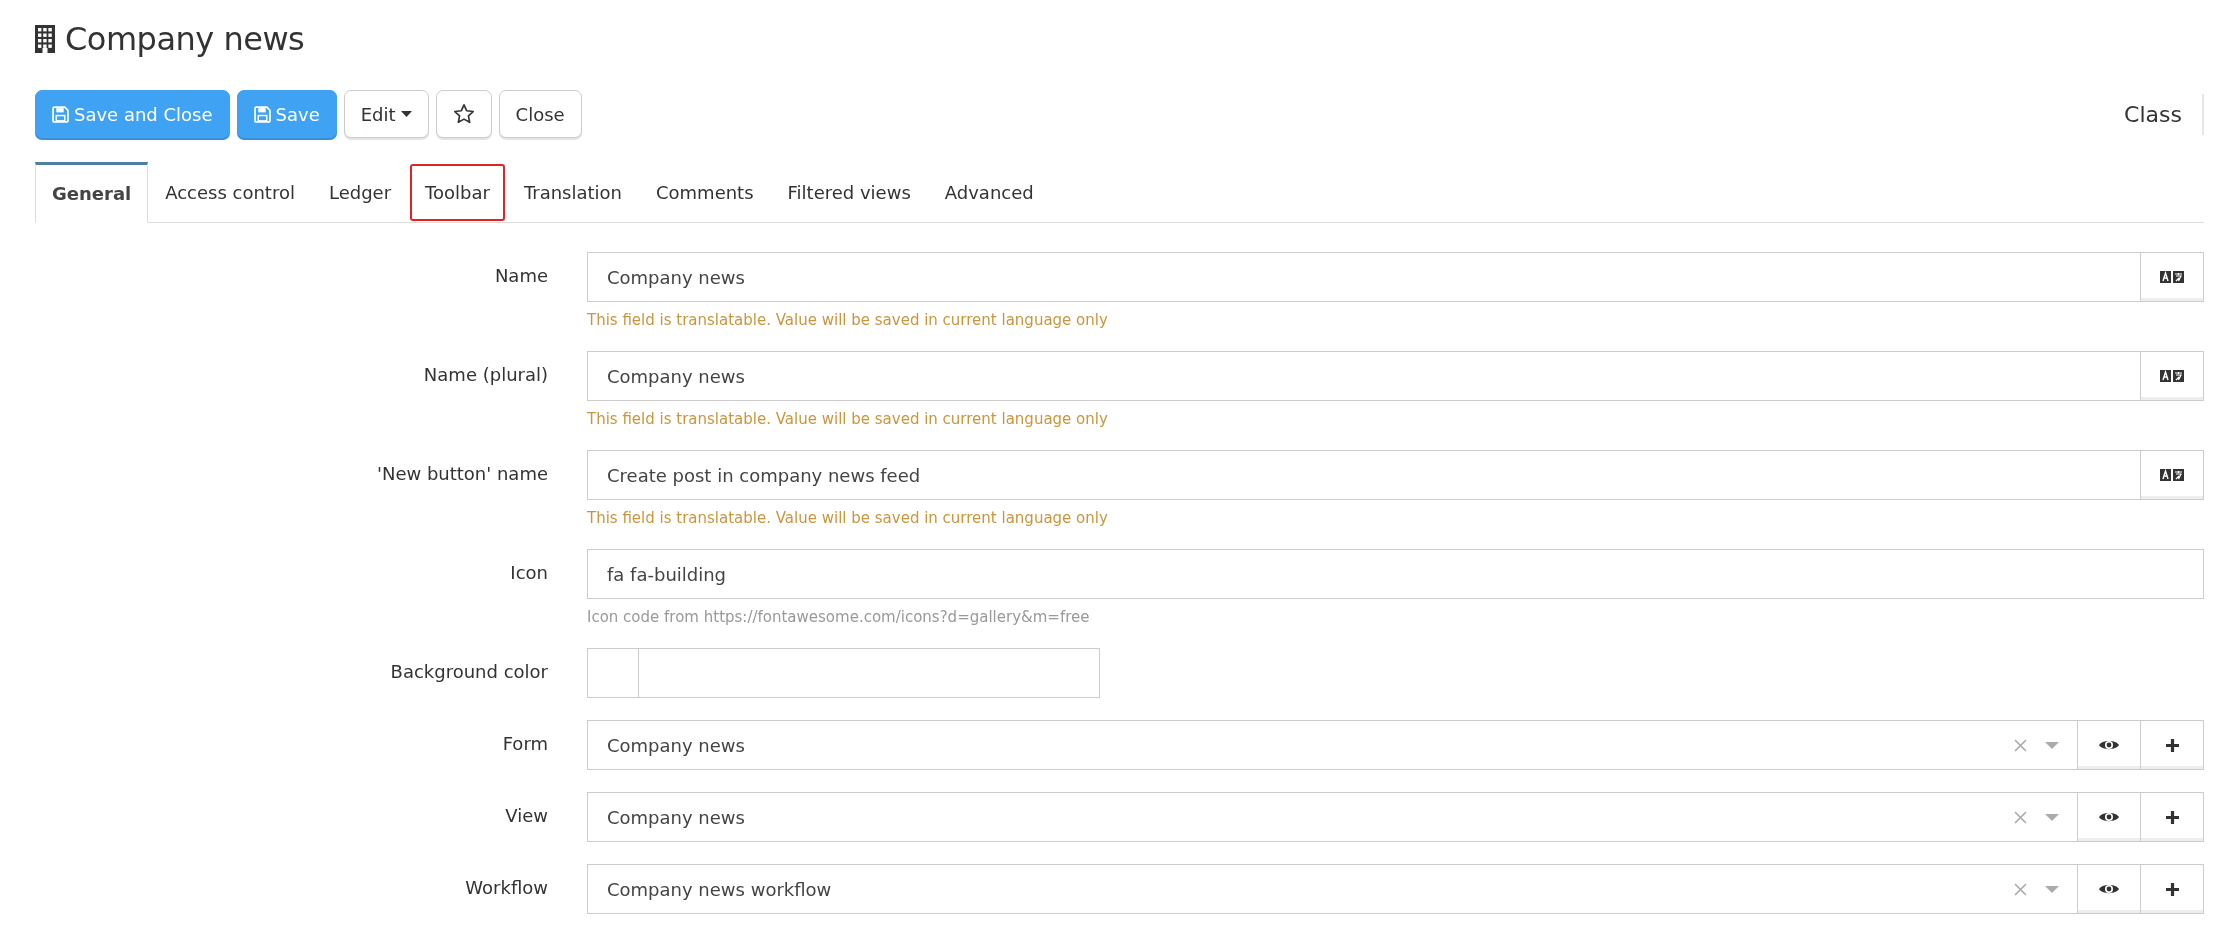  What do you see at coordinates (457, 192) in the screenshot?
I see `tab: Toolbar` at bounding box center [457, 192].